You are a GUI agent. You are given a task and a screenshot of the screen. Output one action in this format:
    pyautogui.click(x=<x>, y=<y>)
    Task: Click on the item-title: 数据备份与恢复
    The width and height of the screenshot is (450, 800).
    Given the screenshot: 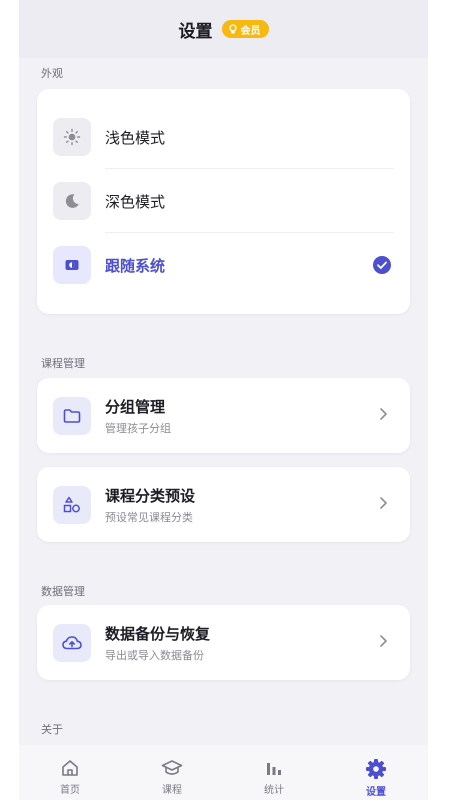 What is the action you would take?
    pyautogui.click(x=158, y=633)
    